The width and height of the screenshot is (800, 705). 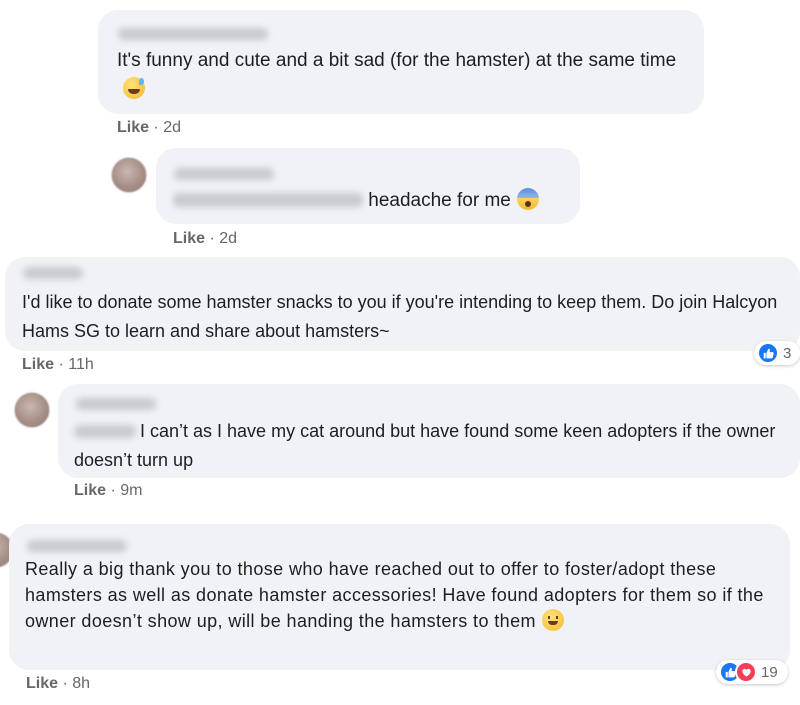 I want to click on comment-meta: Like · 8h, so click(x=58, y=684).